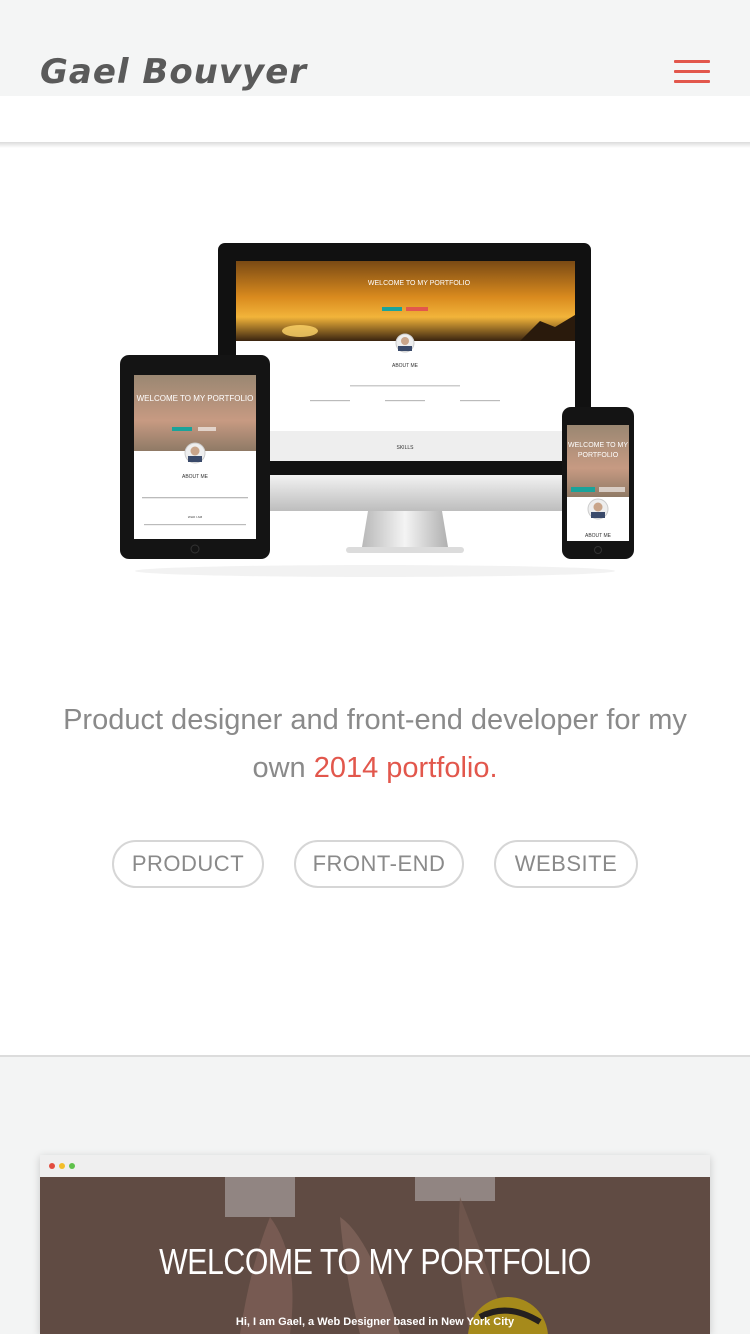 The image size is (750, 1334). Describe the element at coordinates (598, 483) in the screenshot. I see `phone-device: WELCOME TO MY PORTFOLIO ABOUT ME` at that location.